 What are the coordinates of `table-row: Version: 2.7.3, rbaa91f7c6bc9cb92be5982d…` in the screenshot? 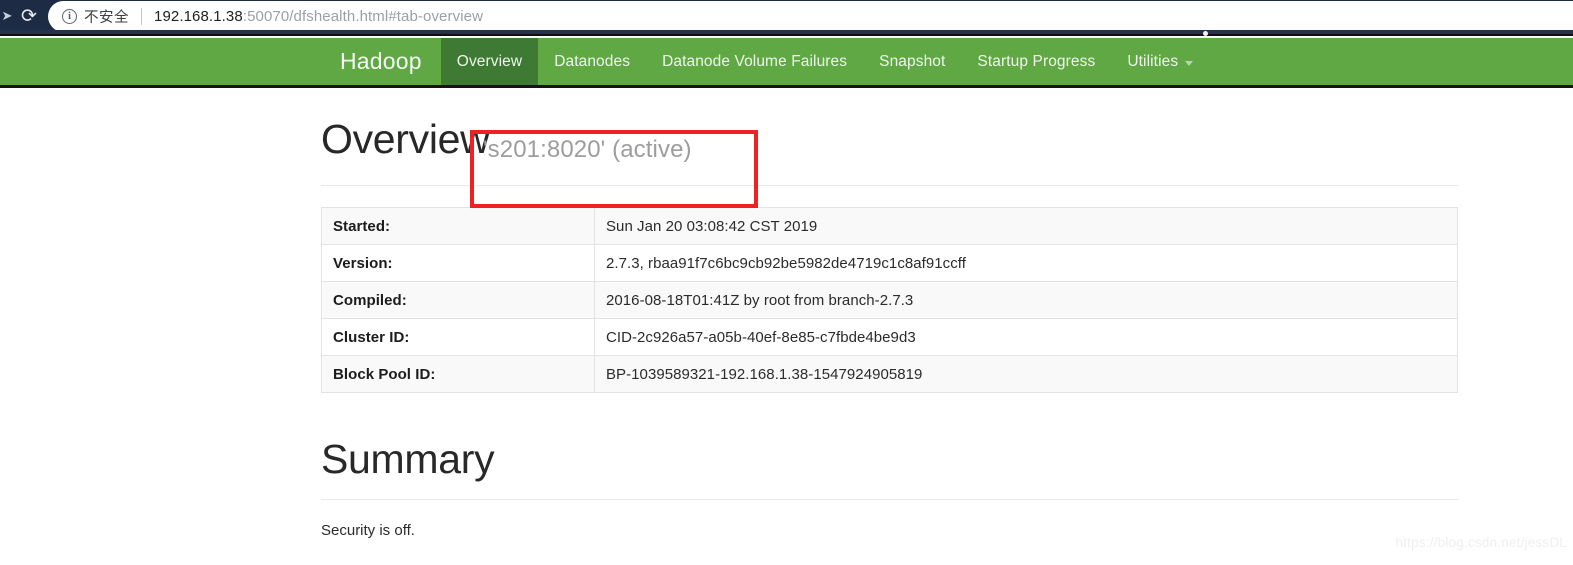 It's located at (889, 263).